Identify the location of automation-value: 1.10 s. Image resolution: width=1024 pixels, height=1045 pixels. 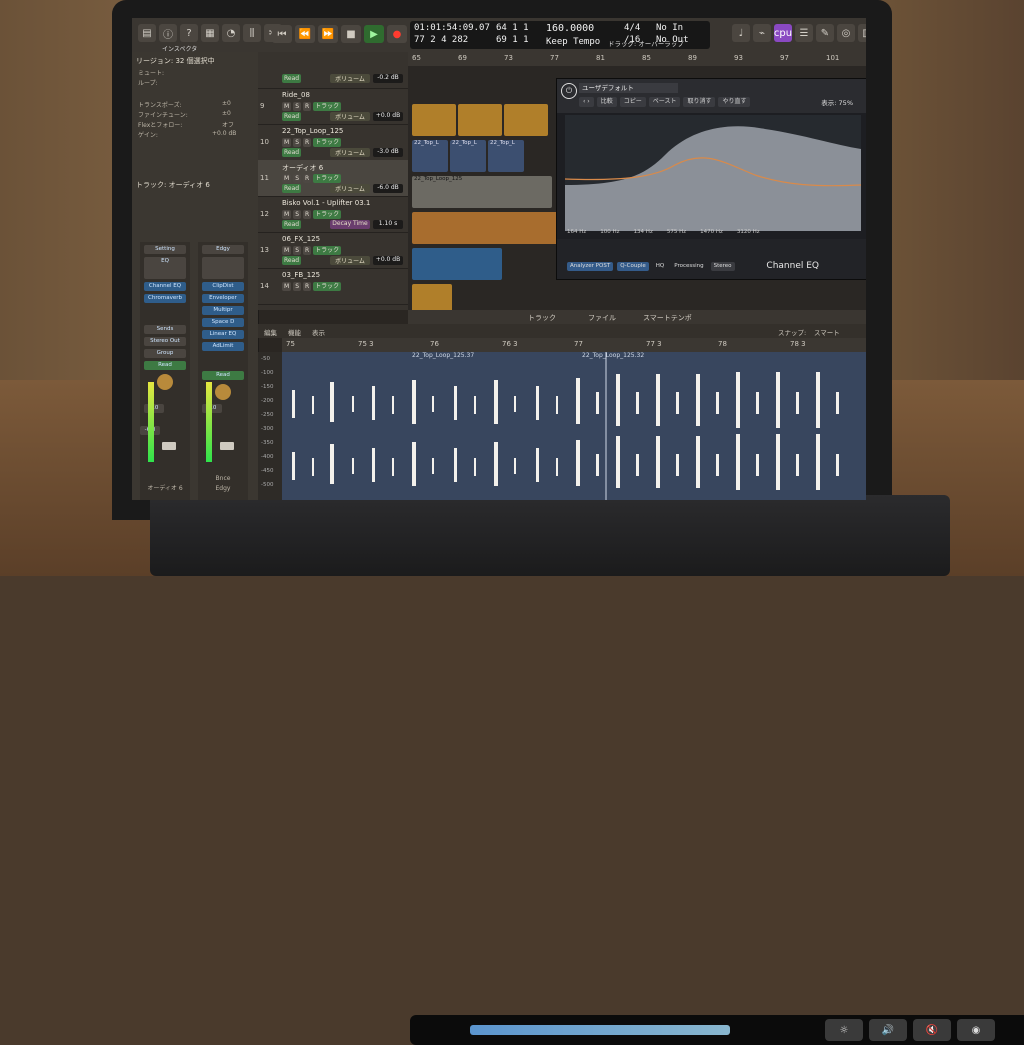
(388, 224).